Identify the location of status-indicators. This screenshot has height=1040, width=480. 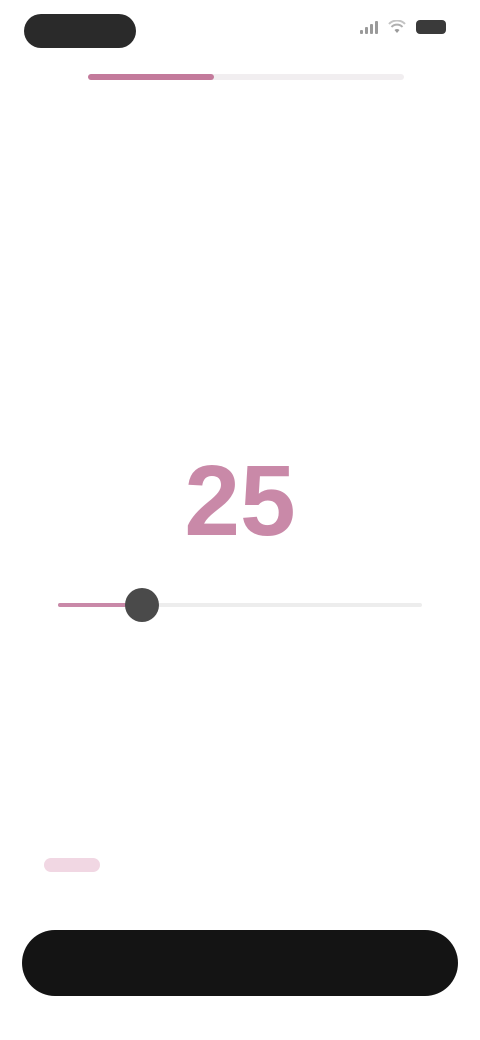
(403, 27).